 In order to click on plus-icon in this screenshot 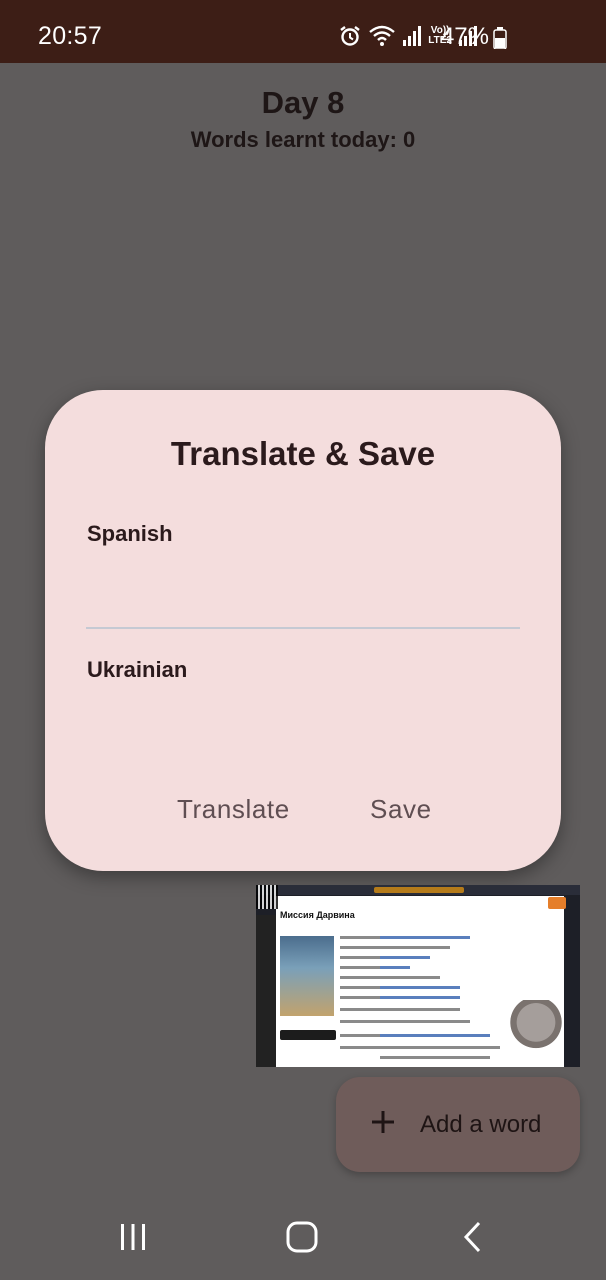, I will do `click(383, 1124)`.